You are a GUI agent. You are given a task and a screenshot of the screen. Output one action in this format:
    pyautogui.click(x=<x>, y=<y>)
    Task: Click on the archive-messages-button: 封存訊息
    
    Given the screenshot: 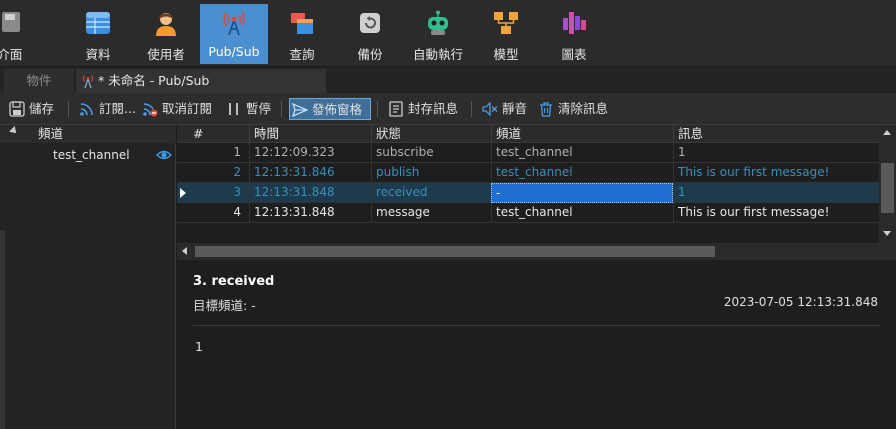 What is the action you would take?
    pyautogui.click(x=426, y=109)
    